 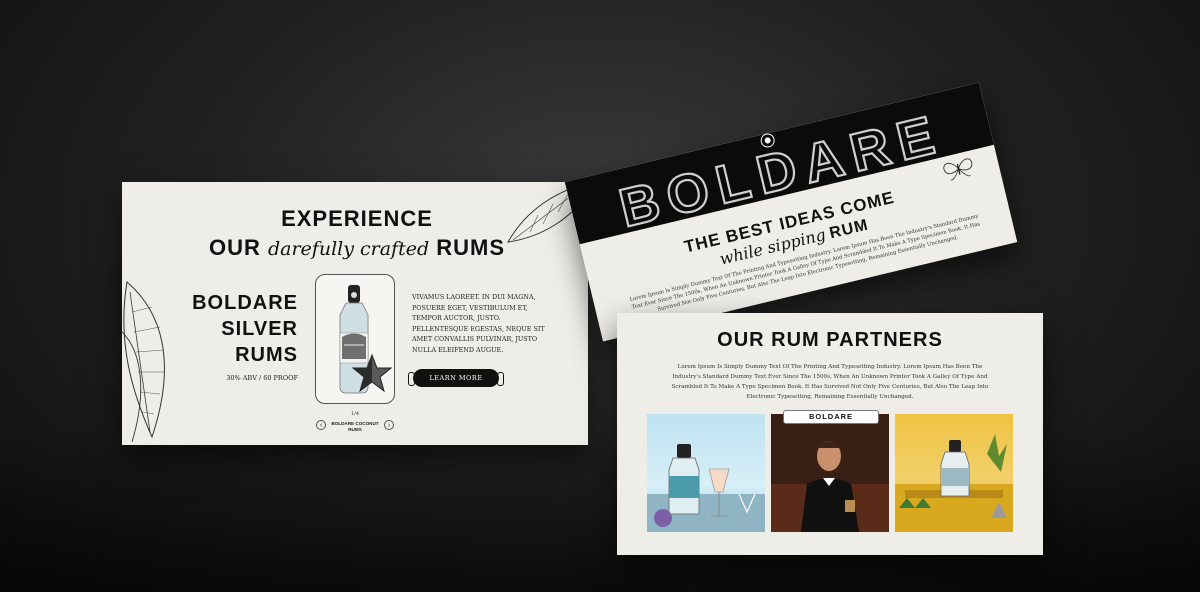 I want to click on previous-arrow-button: ‹, so click(x=321, y=425).